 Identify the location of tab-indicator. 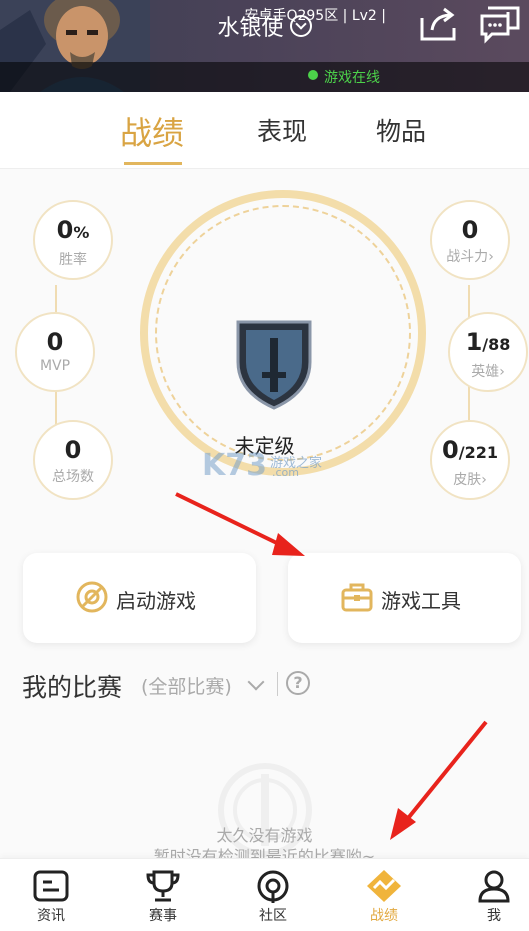
(153, 163).